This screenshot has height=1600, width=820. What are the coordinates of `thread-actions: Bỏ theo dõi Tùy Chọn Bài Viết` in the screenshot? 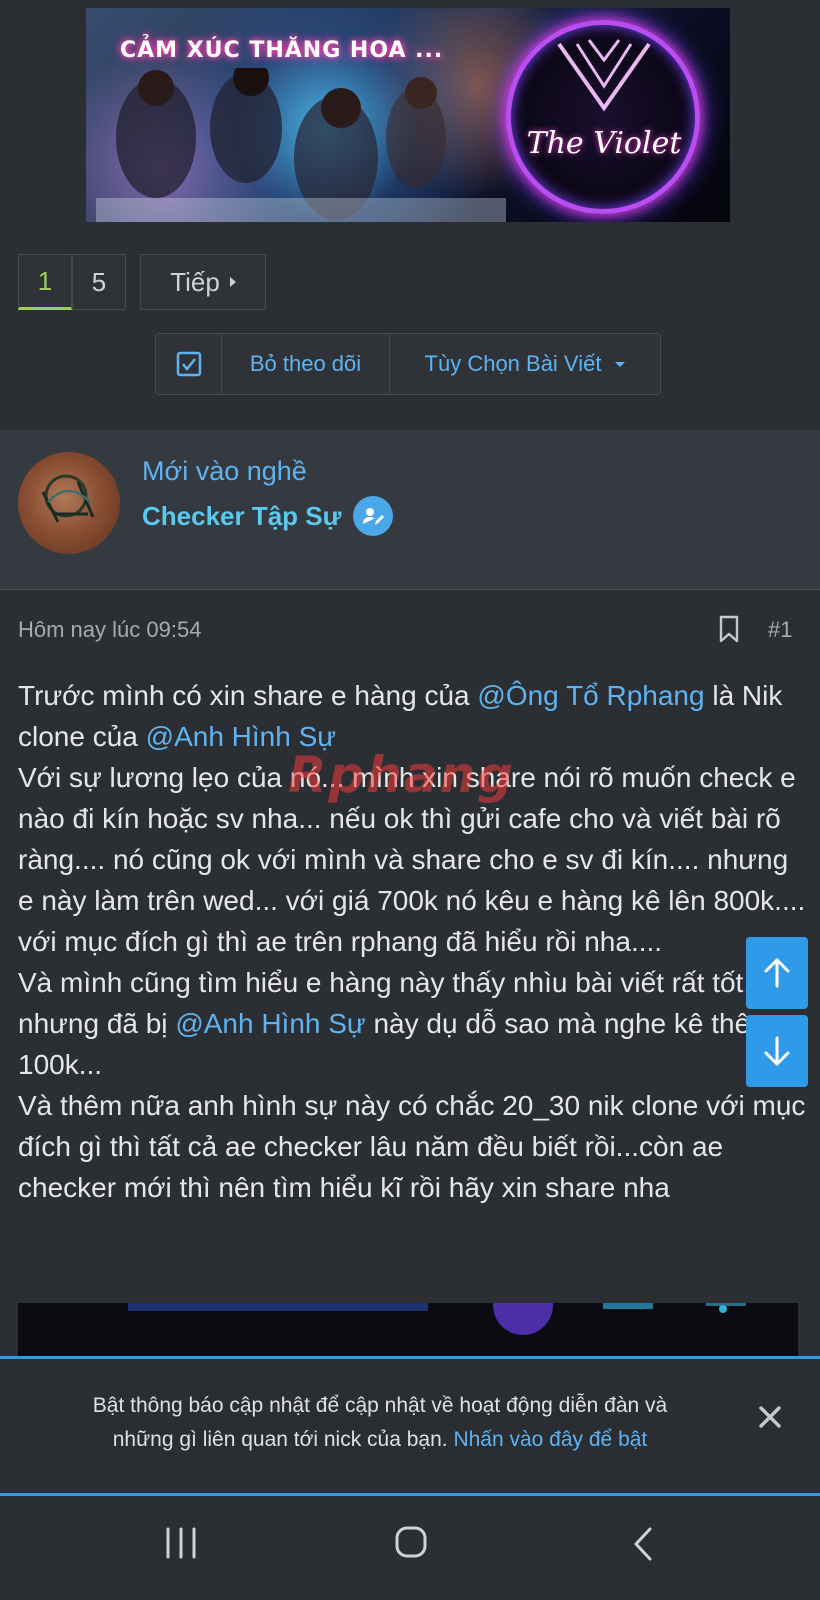 It's located at (408, 364).